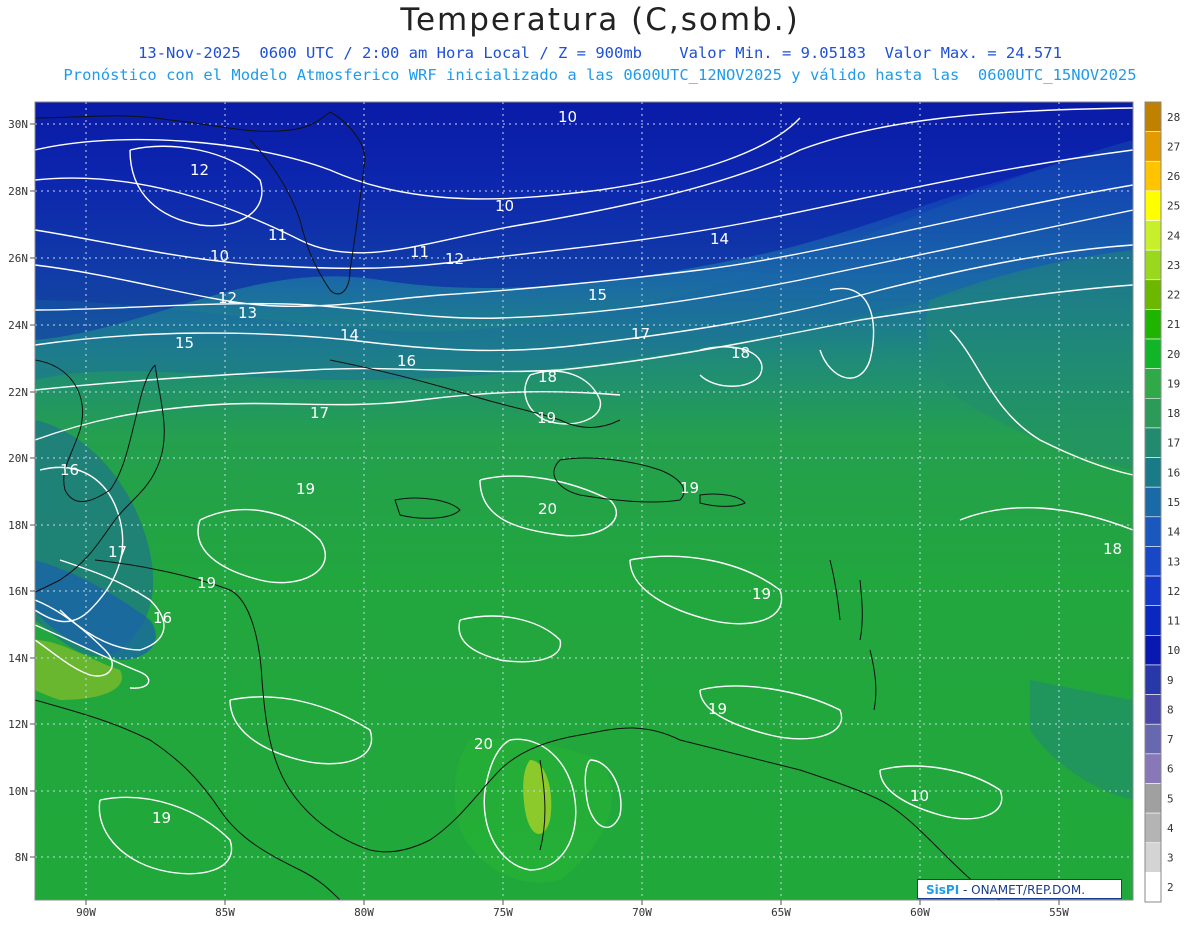 This screenshot has width=1200, height=927. What do you see at coordinates (18, 458) in the screenshot?
I see `lat-label: 20N` at bounding box center [18, 458].